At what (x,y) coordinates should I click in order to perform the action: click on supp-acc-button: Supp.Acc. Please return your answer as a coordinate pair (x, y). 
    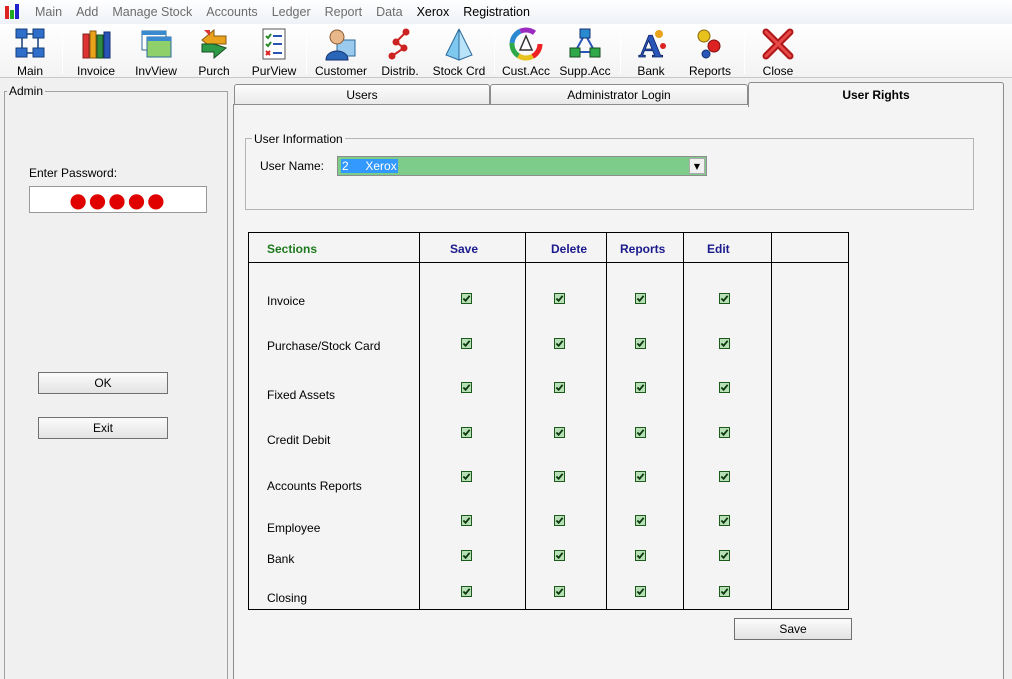
    Looking at the image, I should click on (585, 51).